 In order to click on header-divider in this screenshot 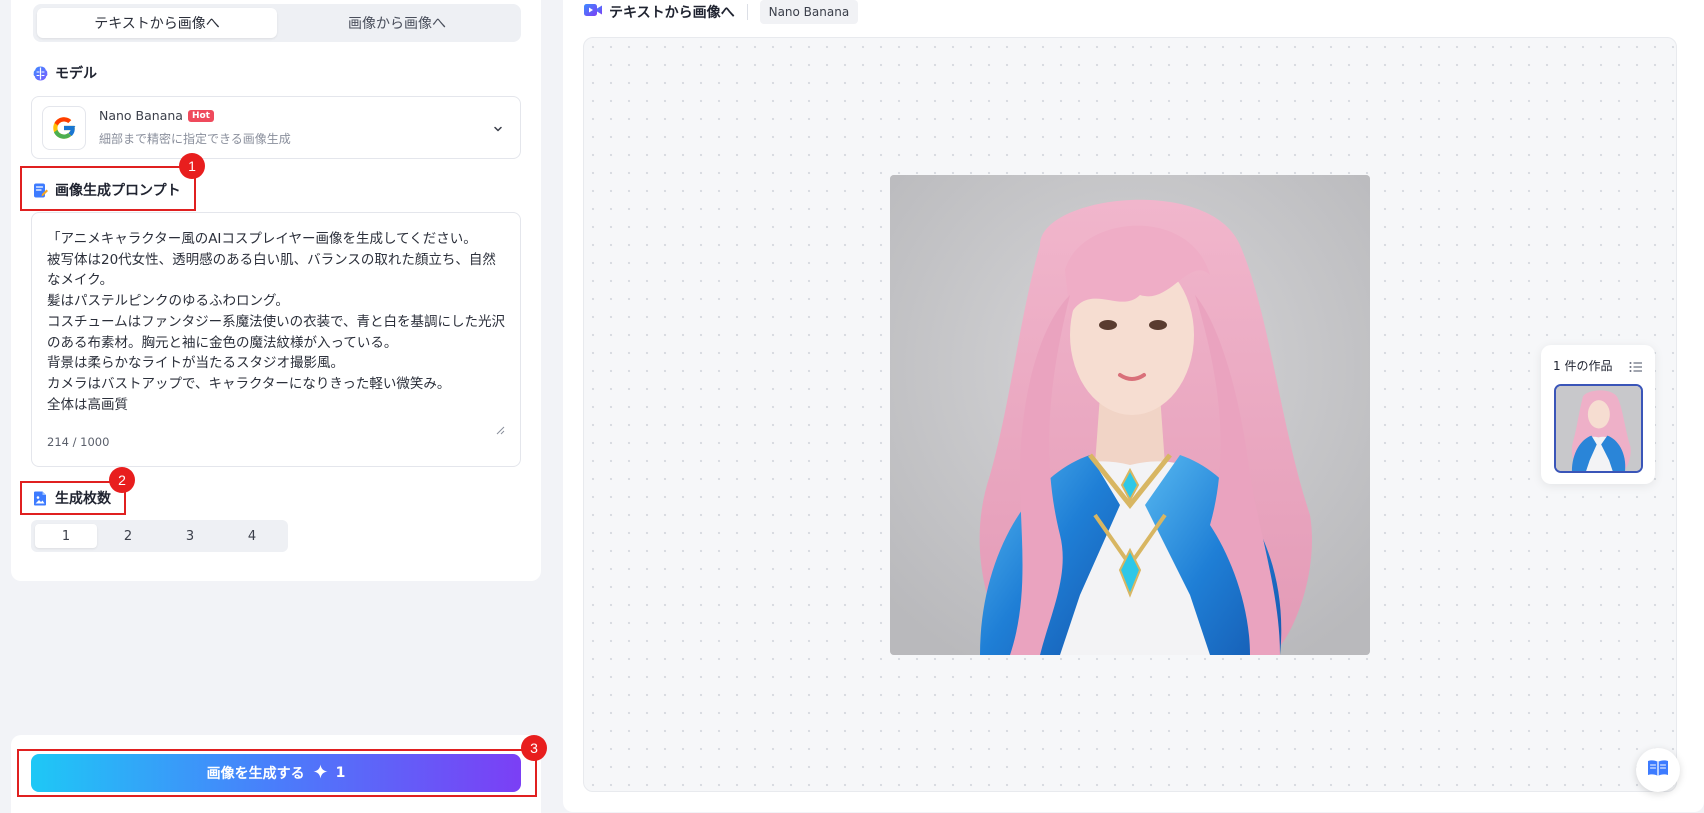, I will do `click(747, 12)`.